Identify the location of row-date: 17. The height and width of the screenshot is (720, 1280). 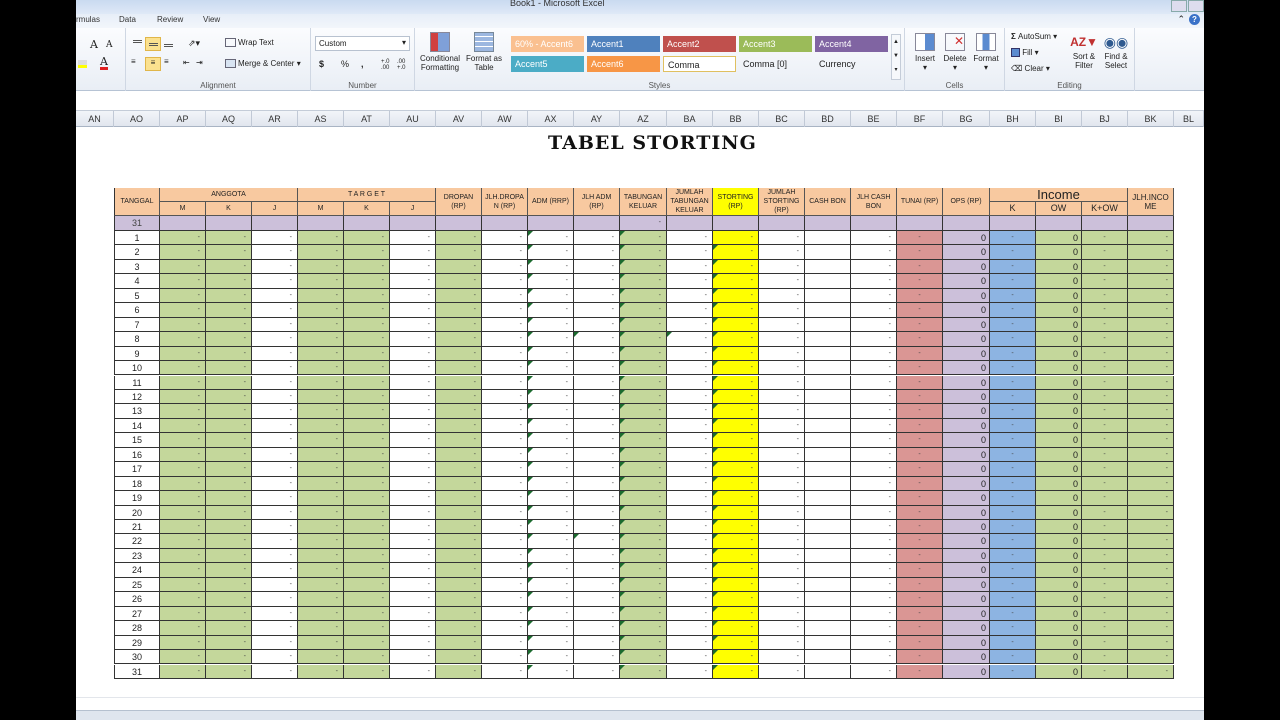
(137, 469).